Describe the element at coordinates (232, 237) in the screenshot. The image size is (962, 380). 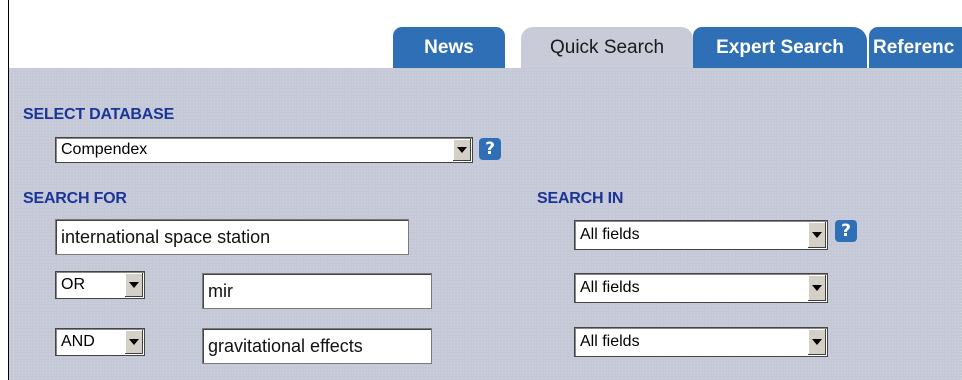
I see `search-term-input-1: international space station` at that location.